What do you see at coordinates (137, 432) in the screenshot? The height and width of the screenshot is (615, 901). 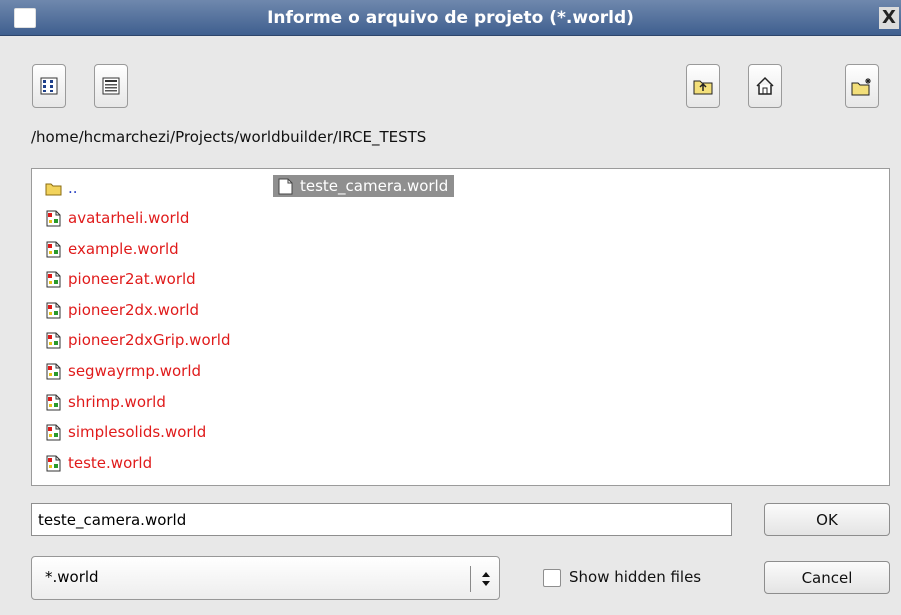 I see `list-item-label: simplesolids.world` at bounding box center [137, 432].